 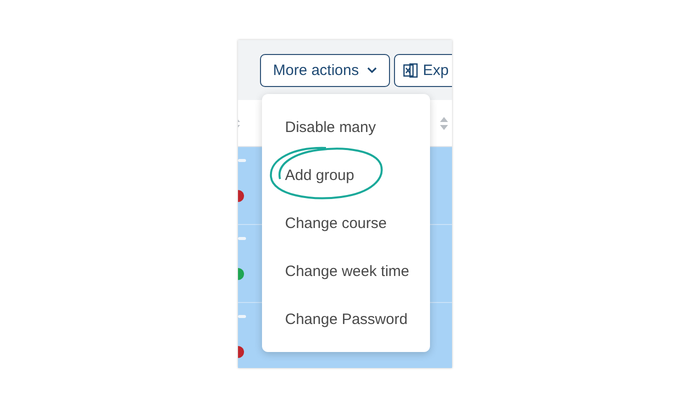 I want to click on menu-item: Change week time, so click(x=346, y=271).